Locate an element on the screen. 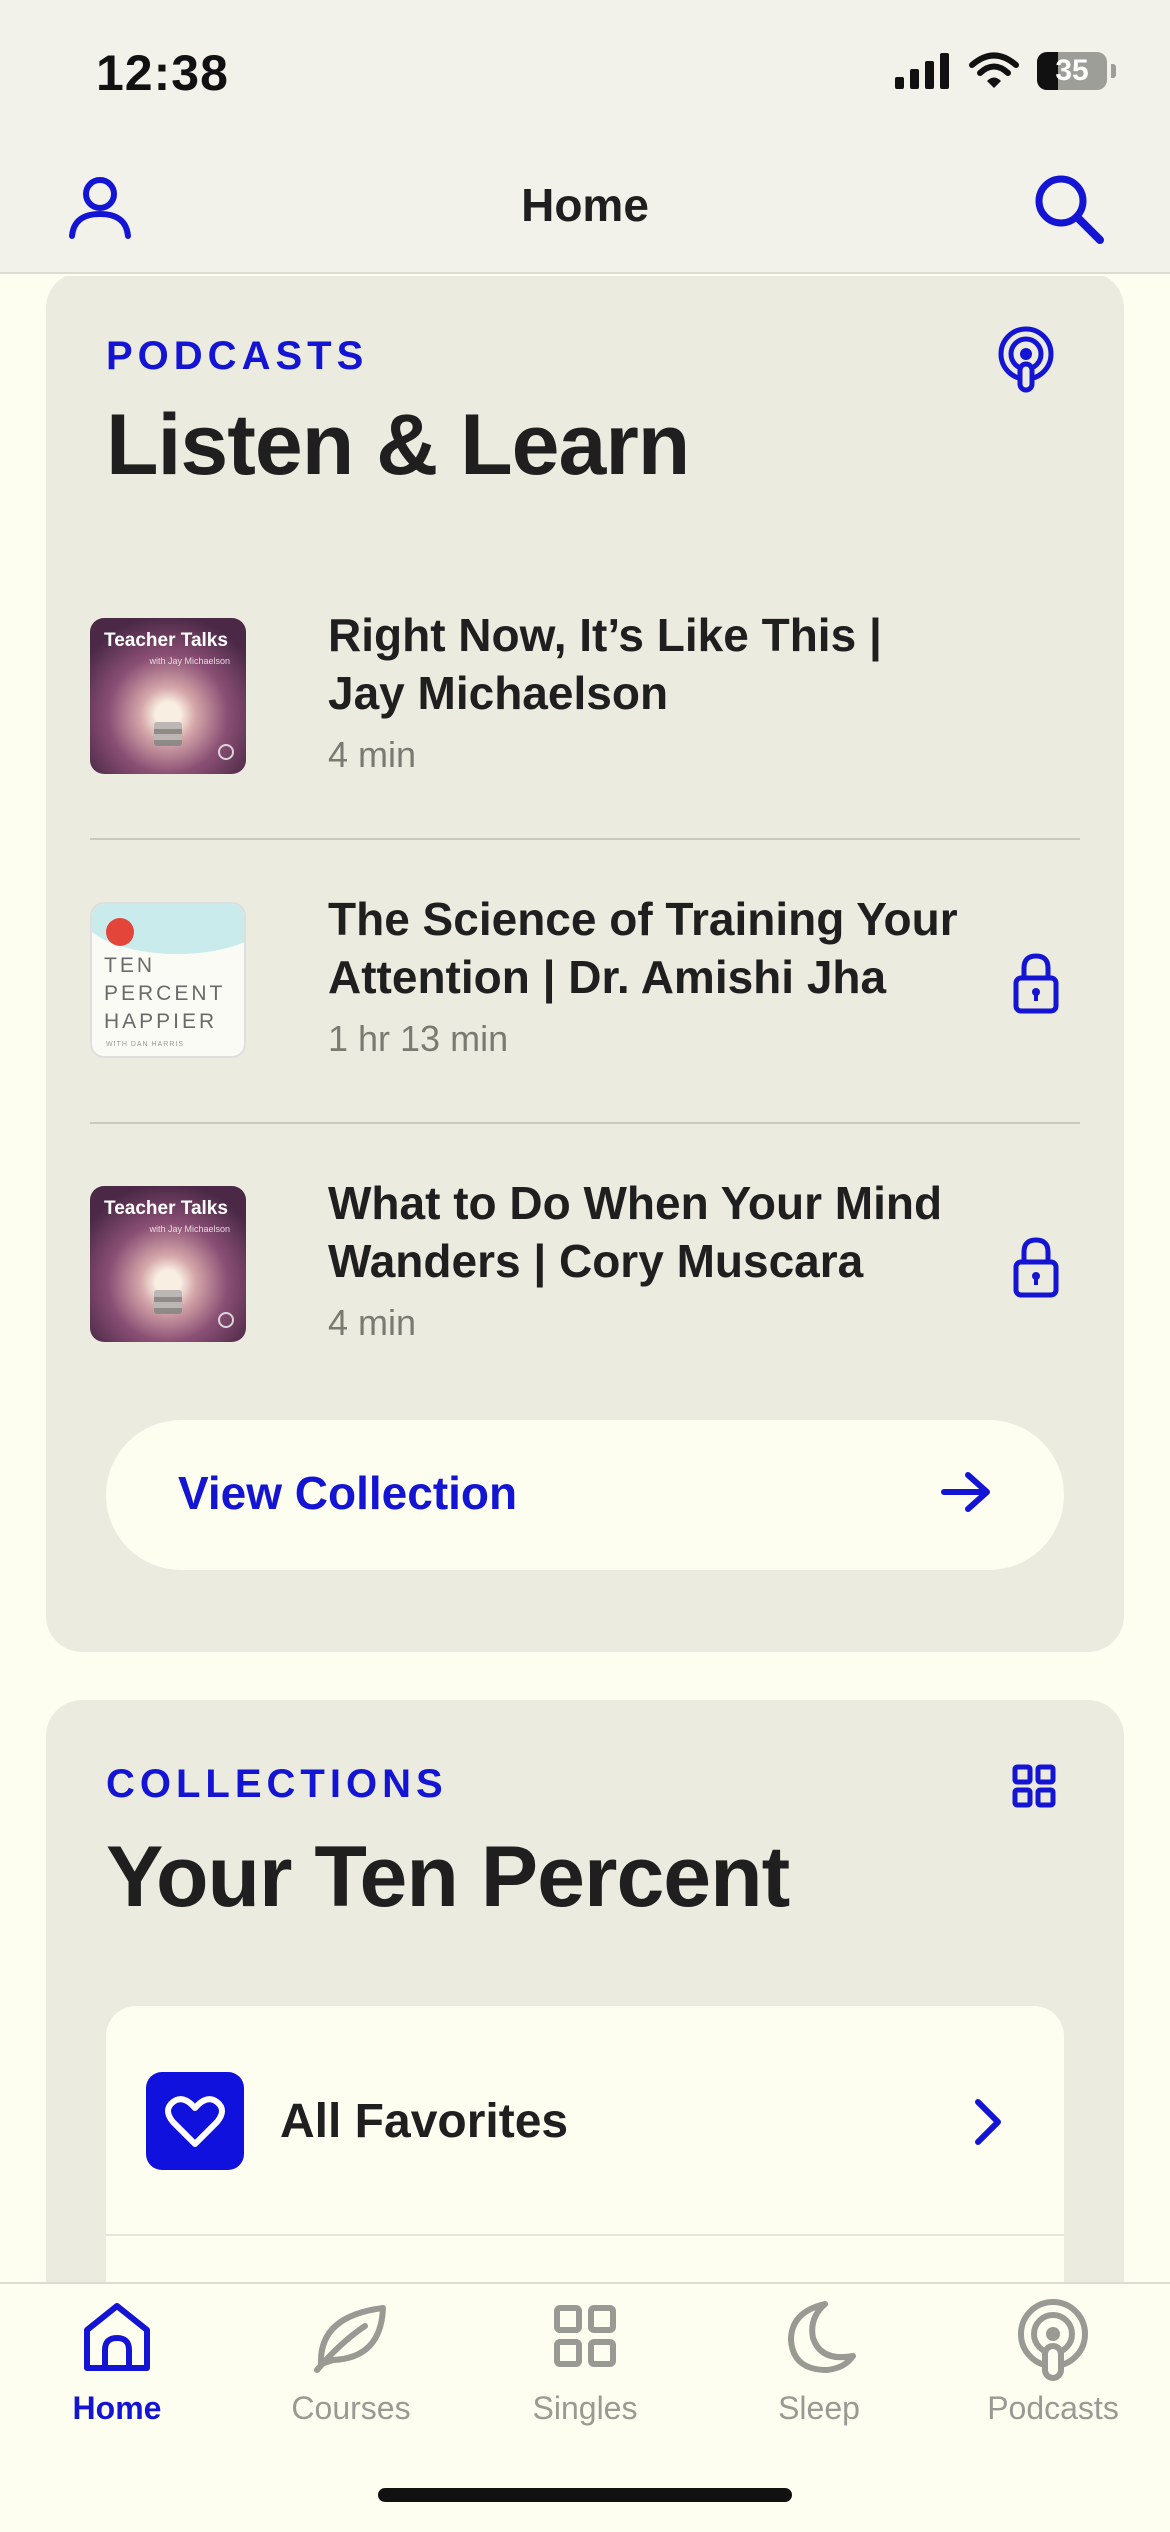 The height and width of the screenshot is (2532, 1170). search-button is located at coordinates (1068, 210).